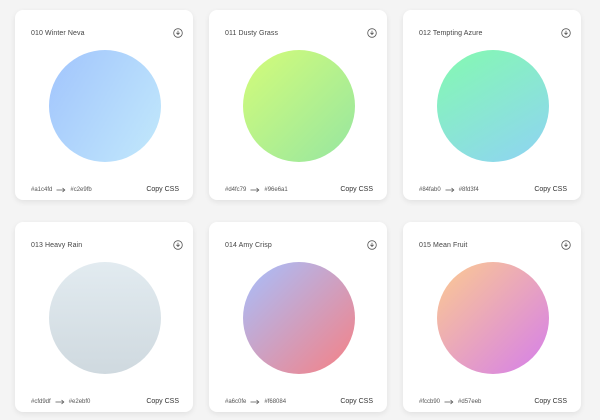  Describe the element at coordinates (81, 190) in the screenshot. I see `to-color-code: #c2e9fb` at that location.